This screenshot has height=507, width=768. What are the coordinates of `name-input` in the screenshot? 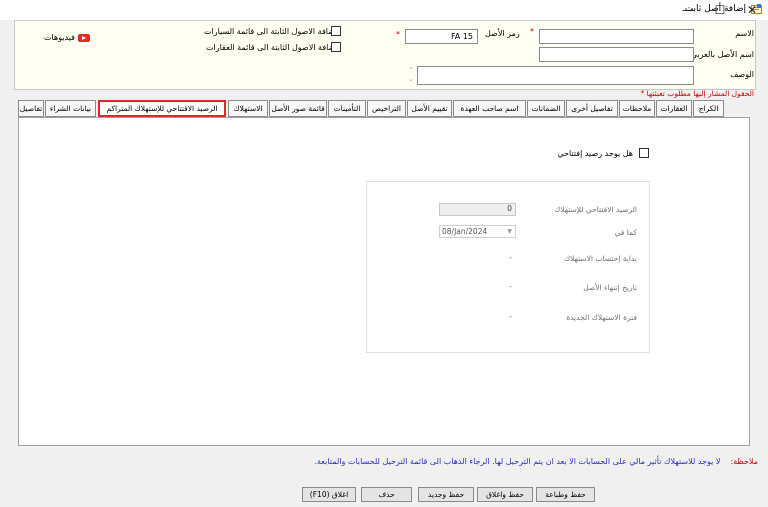 It's located at (616, 36).